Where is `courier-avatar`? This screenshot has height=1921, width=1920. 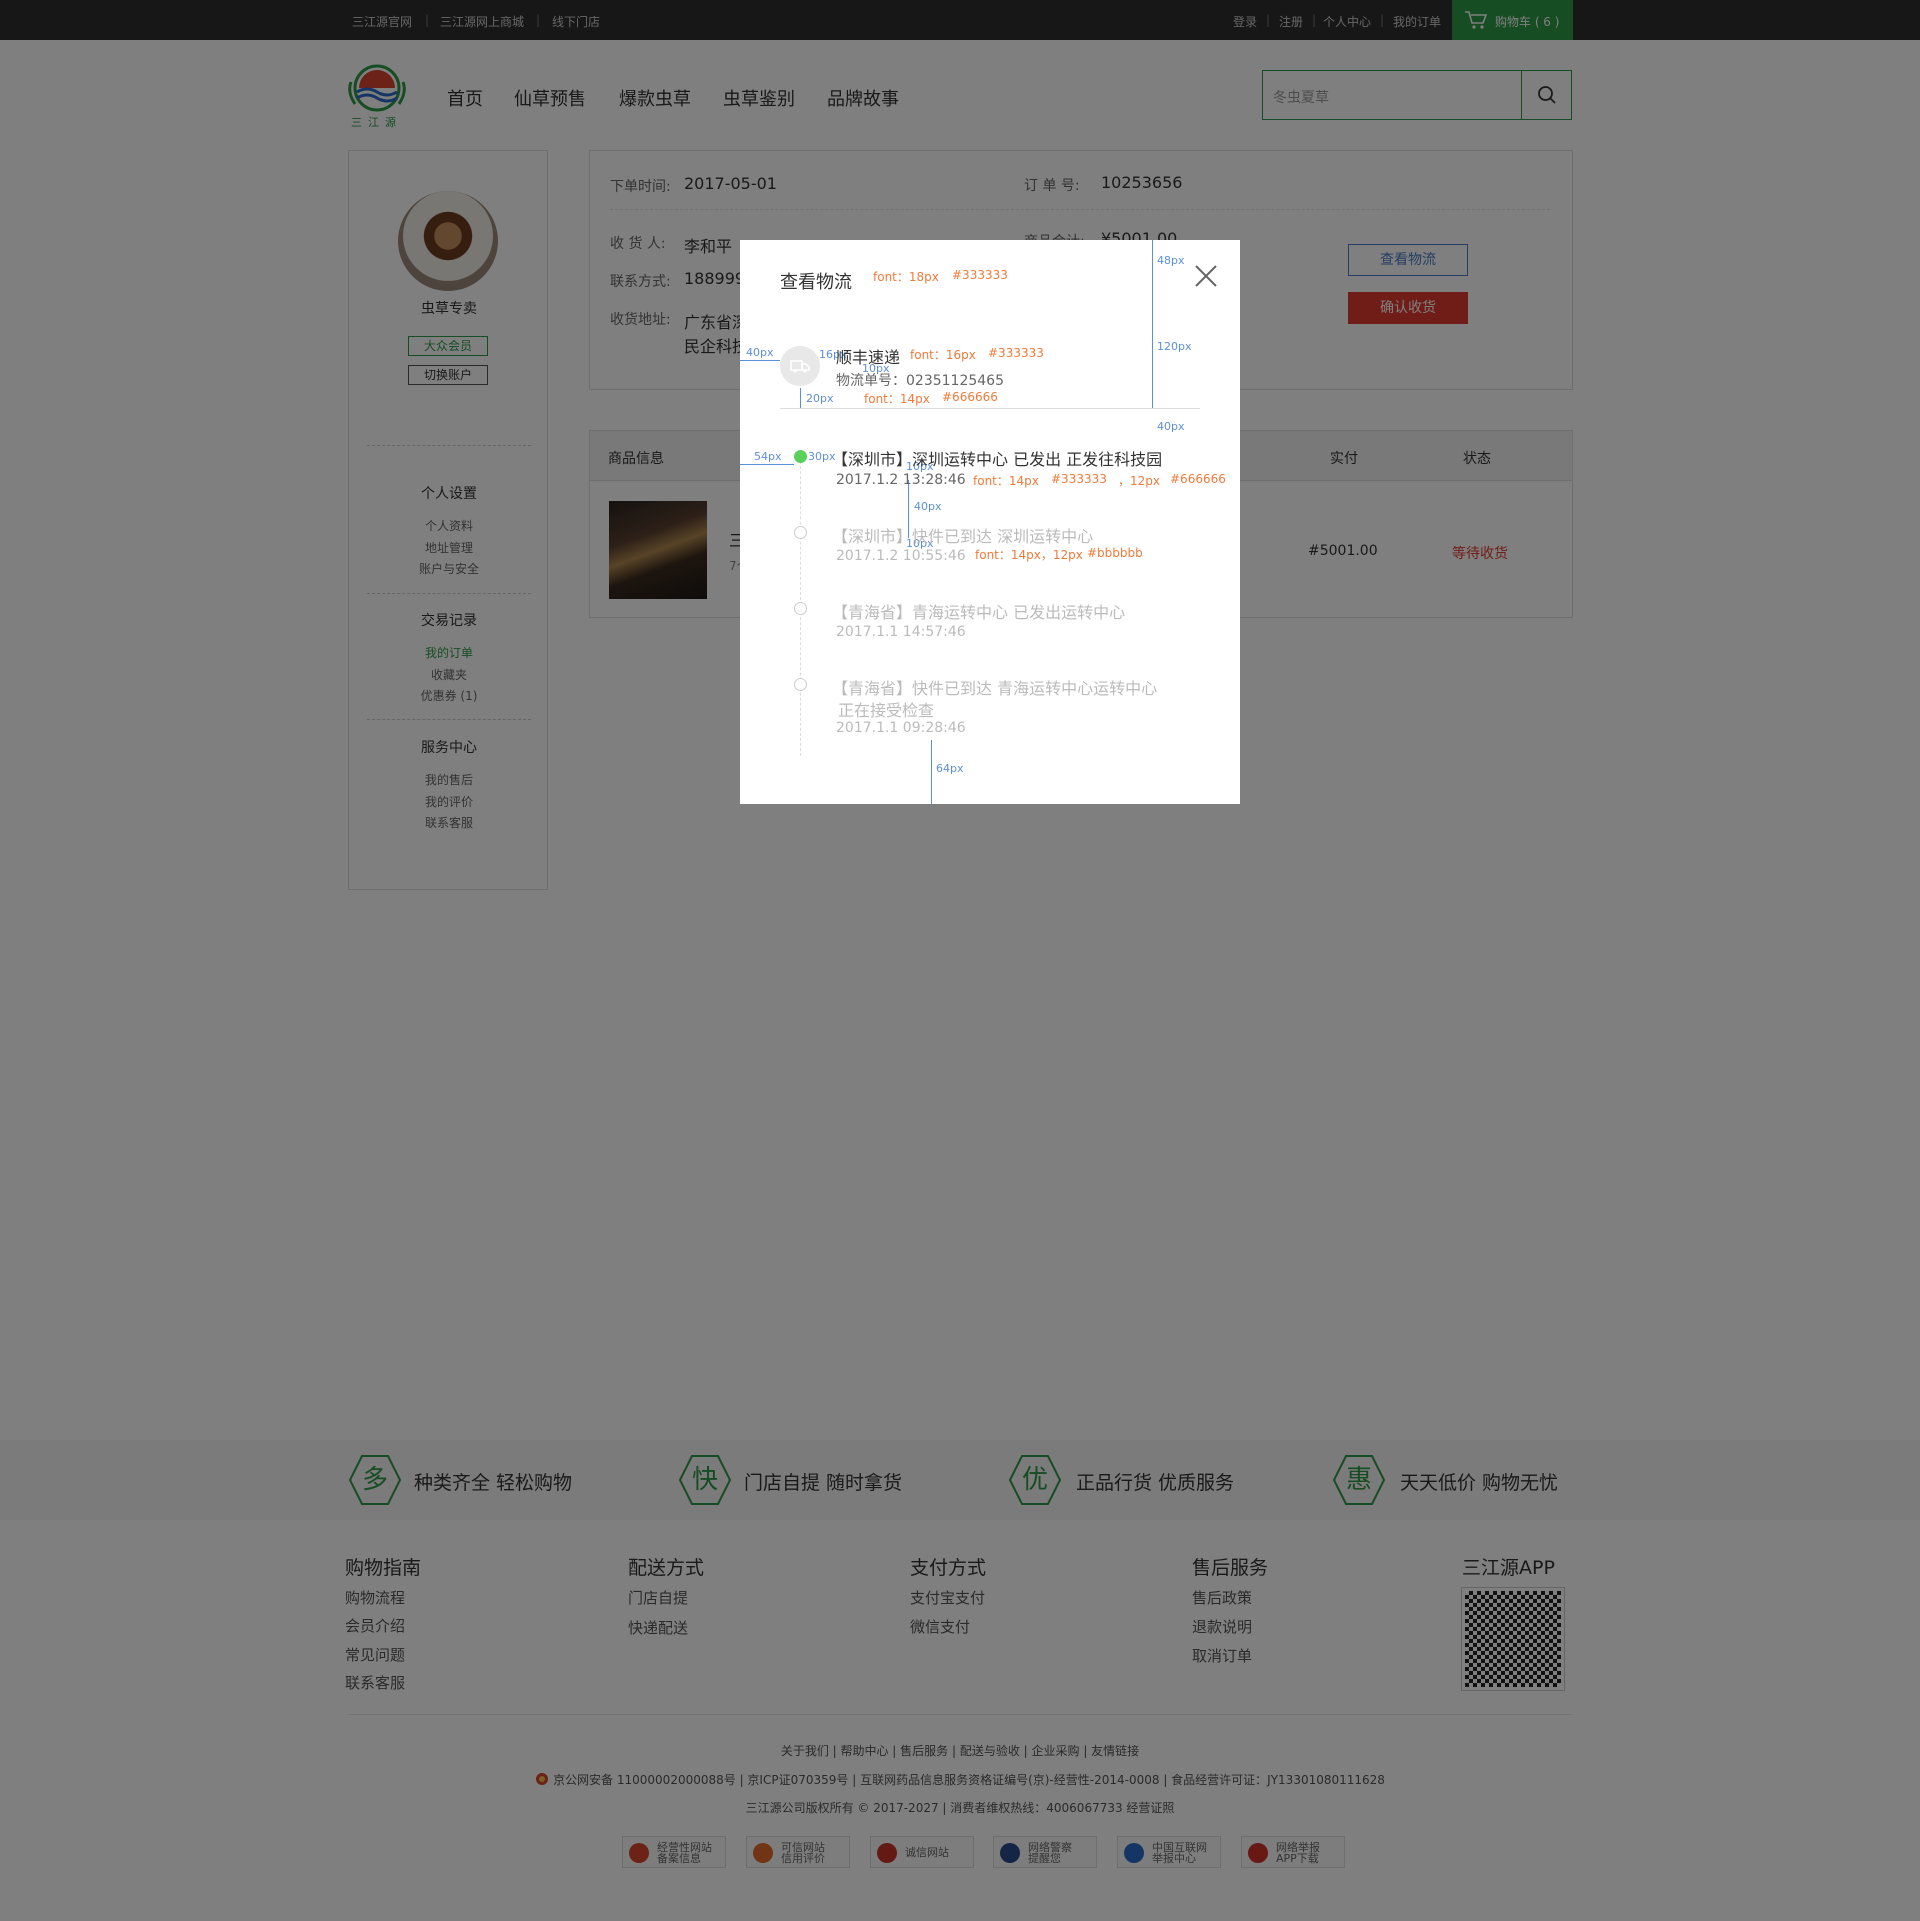 courier-avatar is located at coordinates (800, 366).